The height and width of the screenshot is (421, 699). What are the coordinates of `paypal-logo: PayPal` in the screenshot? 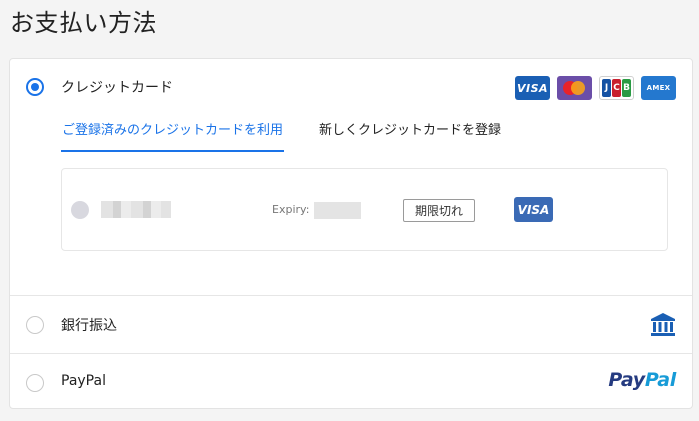 It's located at (642, 380).